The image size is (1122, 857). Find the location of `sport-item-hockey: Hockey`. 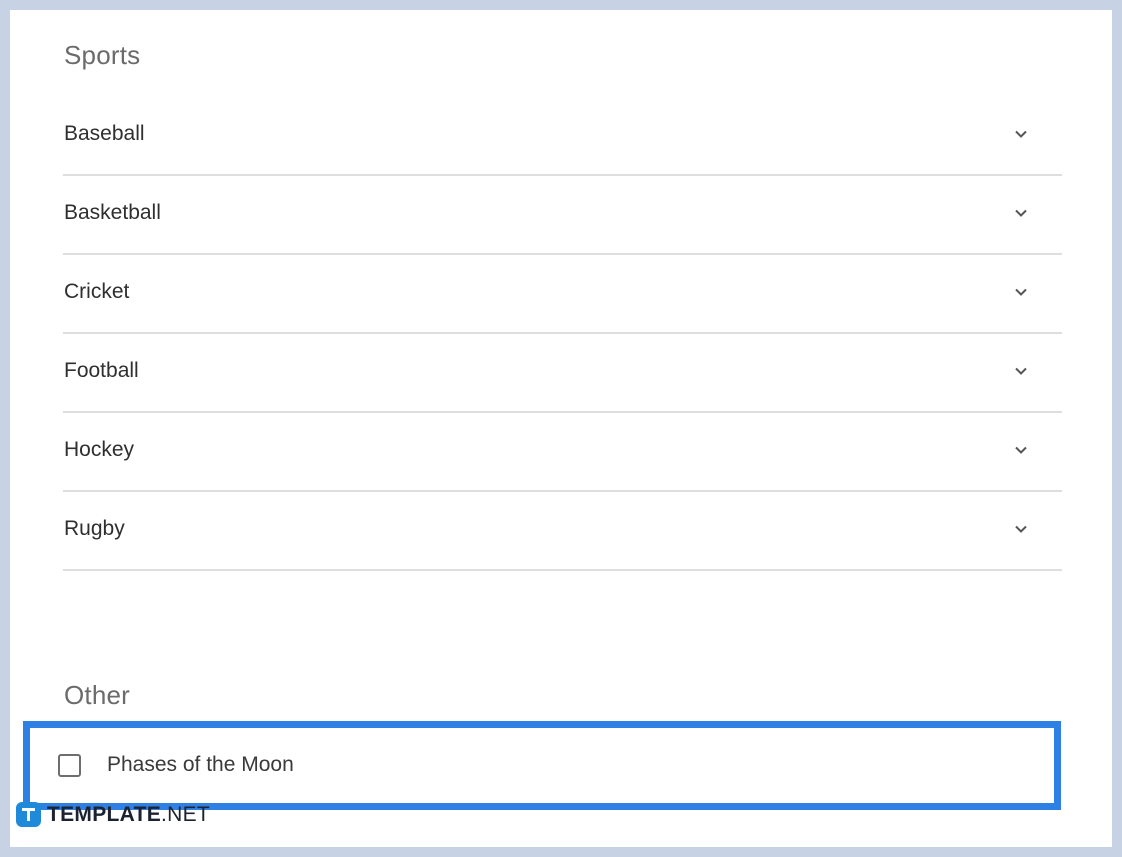

sport-item-hockey: Hockey is located at coordinates (562, 452).